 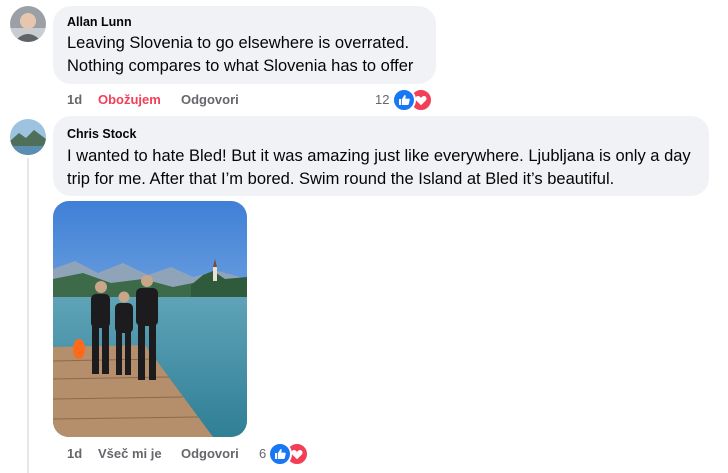 I want to click on comment-author: Chris Stock, so click(x=101, y=134).